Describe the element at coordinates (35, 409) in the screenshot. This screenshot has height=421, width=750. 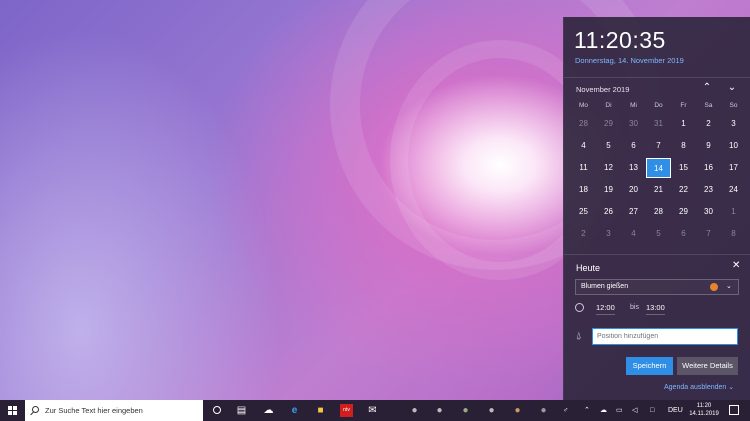
I see `search-icon` at that location.